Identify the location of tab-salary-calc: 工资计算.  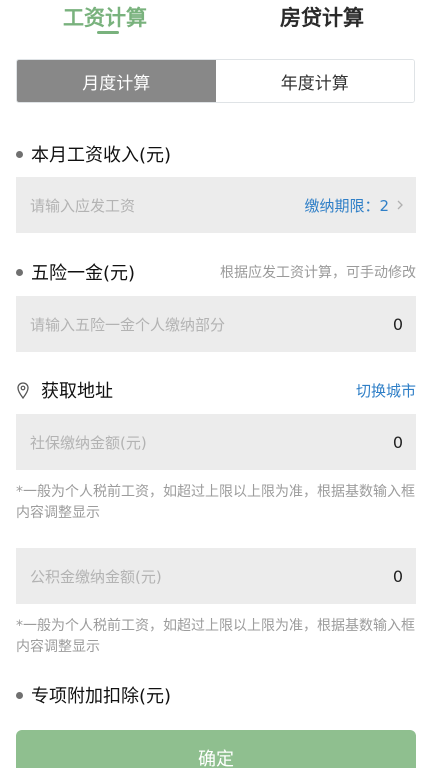
(105, 17).